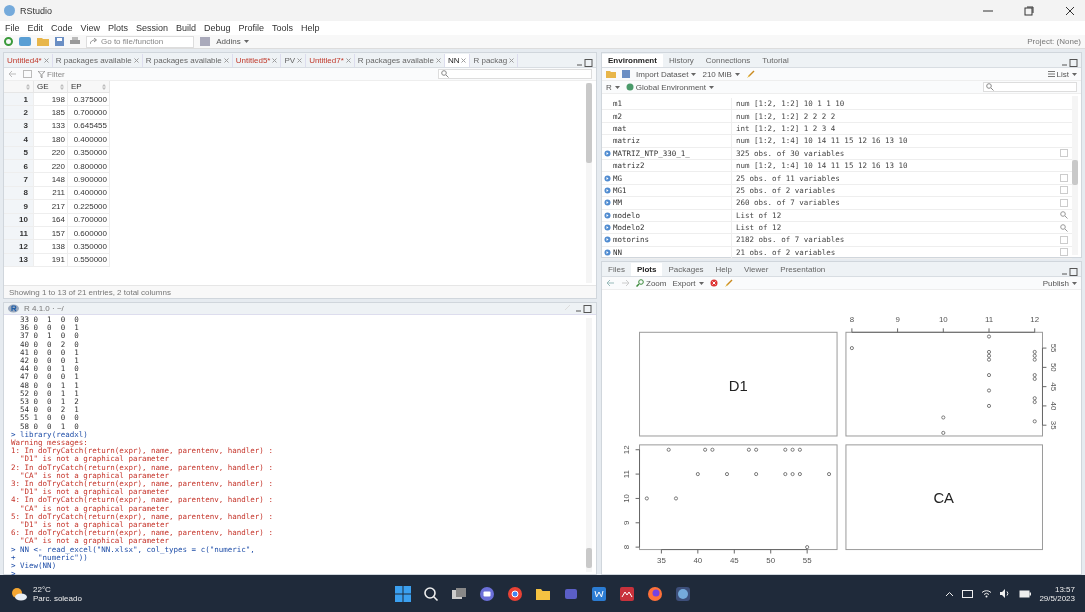 The height and width of the screenshot is (612, 1085). I want to click on menu-item: Build, so click(185, 28).